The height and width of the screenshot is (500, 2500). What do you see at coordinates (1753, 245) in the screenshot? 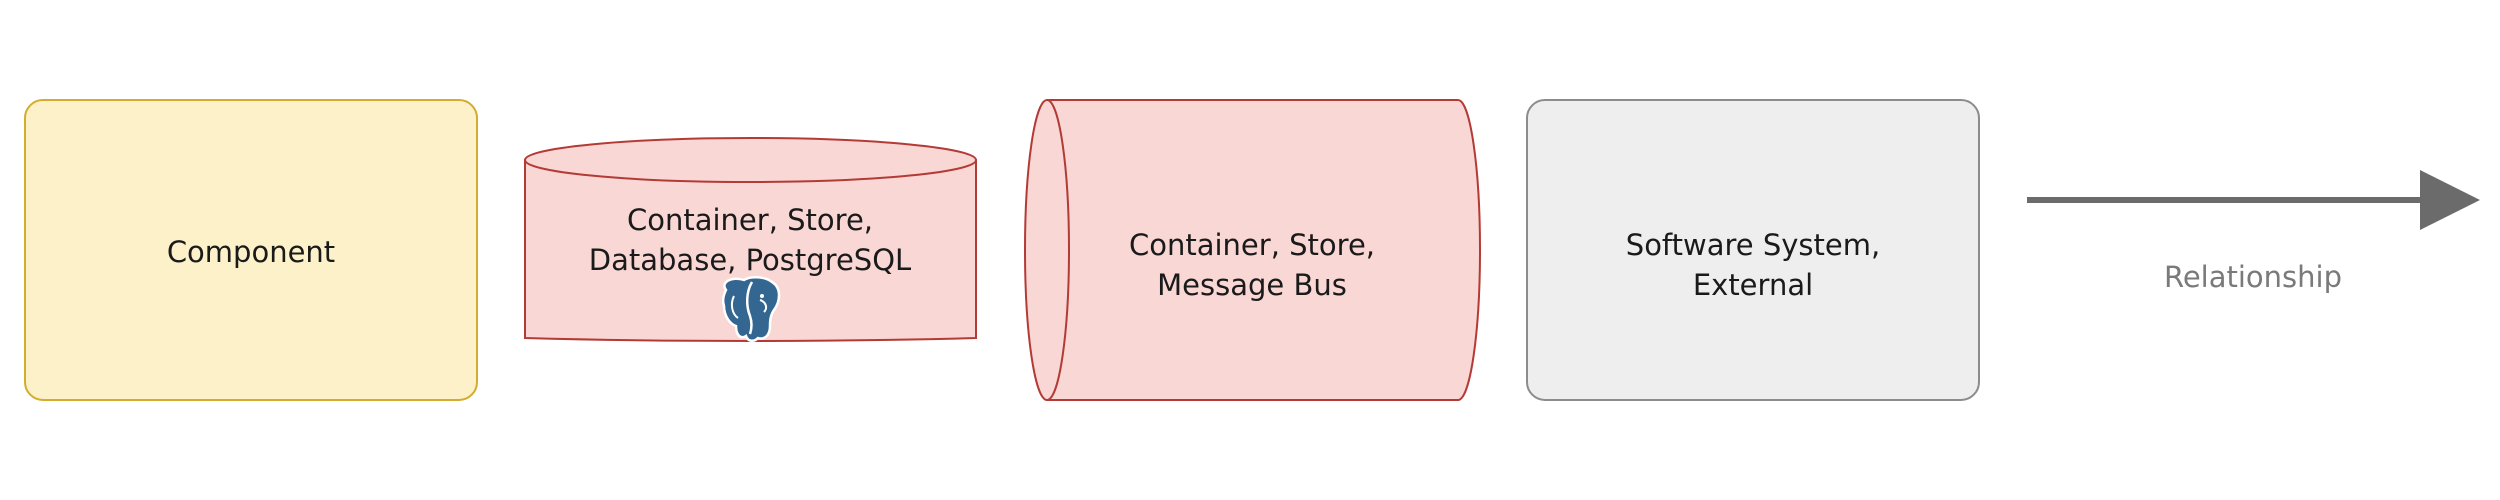
I see `external-system-label-line-1: Software System,` at bounding box center [1753, 245].